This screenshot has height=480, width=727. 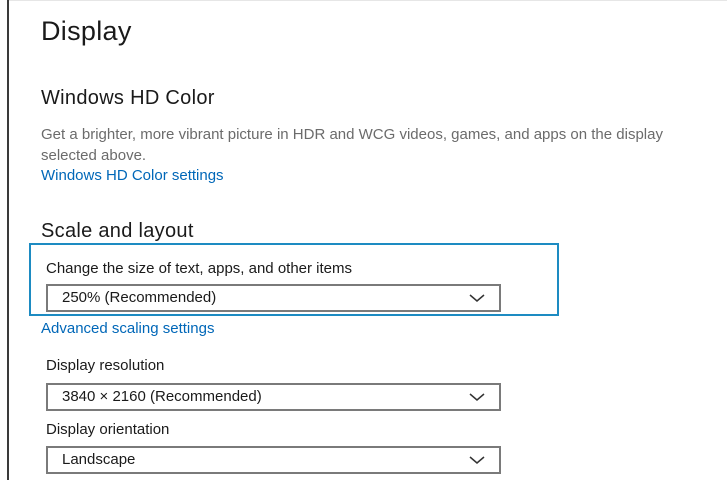 What do you see at coordinates (273, 460) in the screenshot?
I see `orientation-dropdown: Landscape` at bounding box center [273, 460].